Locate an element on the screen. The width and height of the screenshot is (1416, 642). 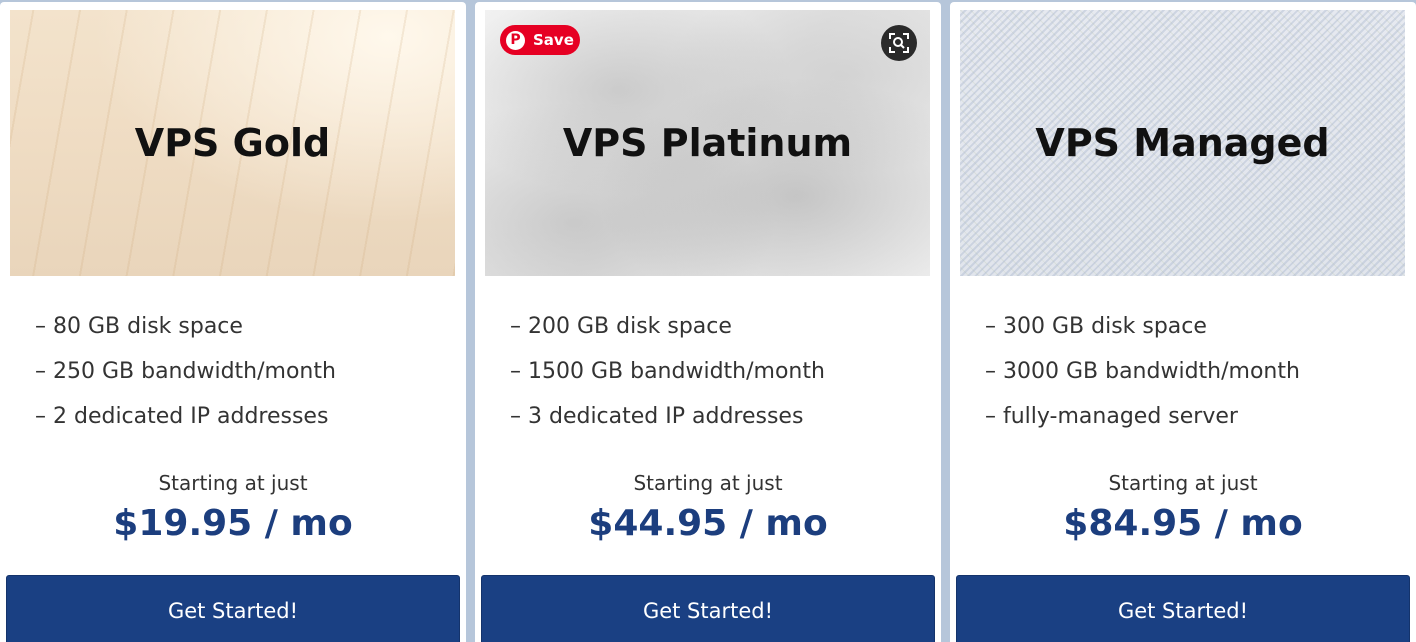
plan-hero-image: VPS Managed is located at coordinates (1182, 143).